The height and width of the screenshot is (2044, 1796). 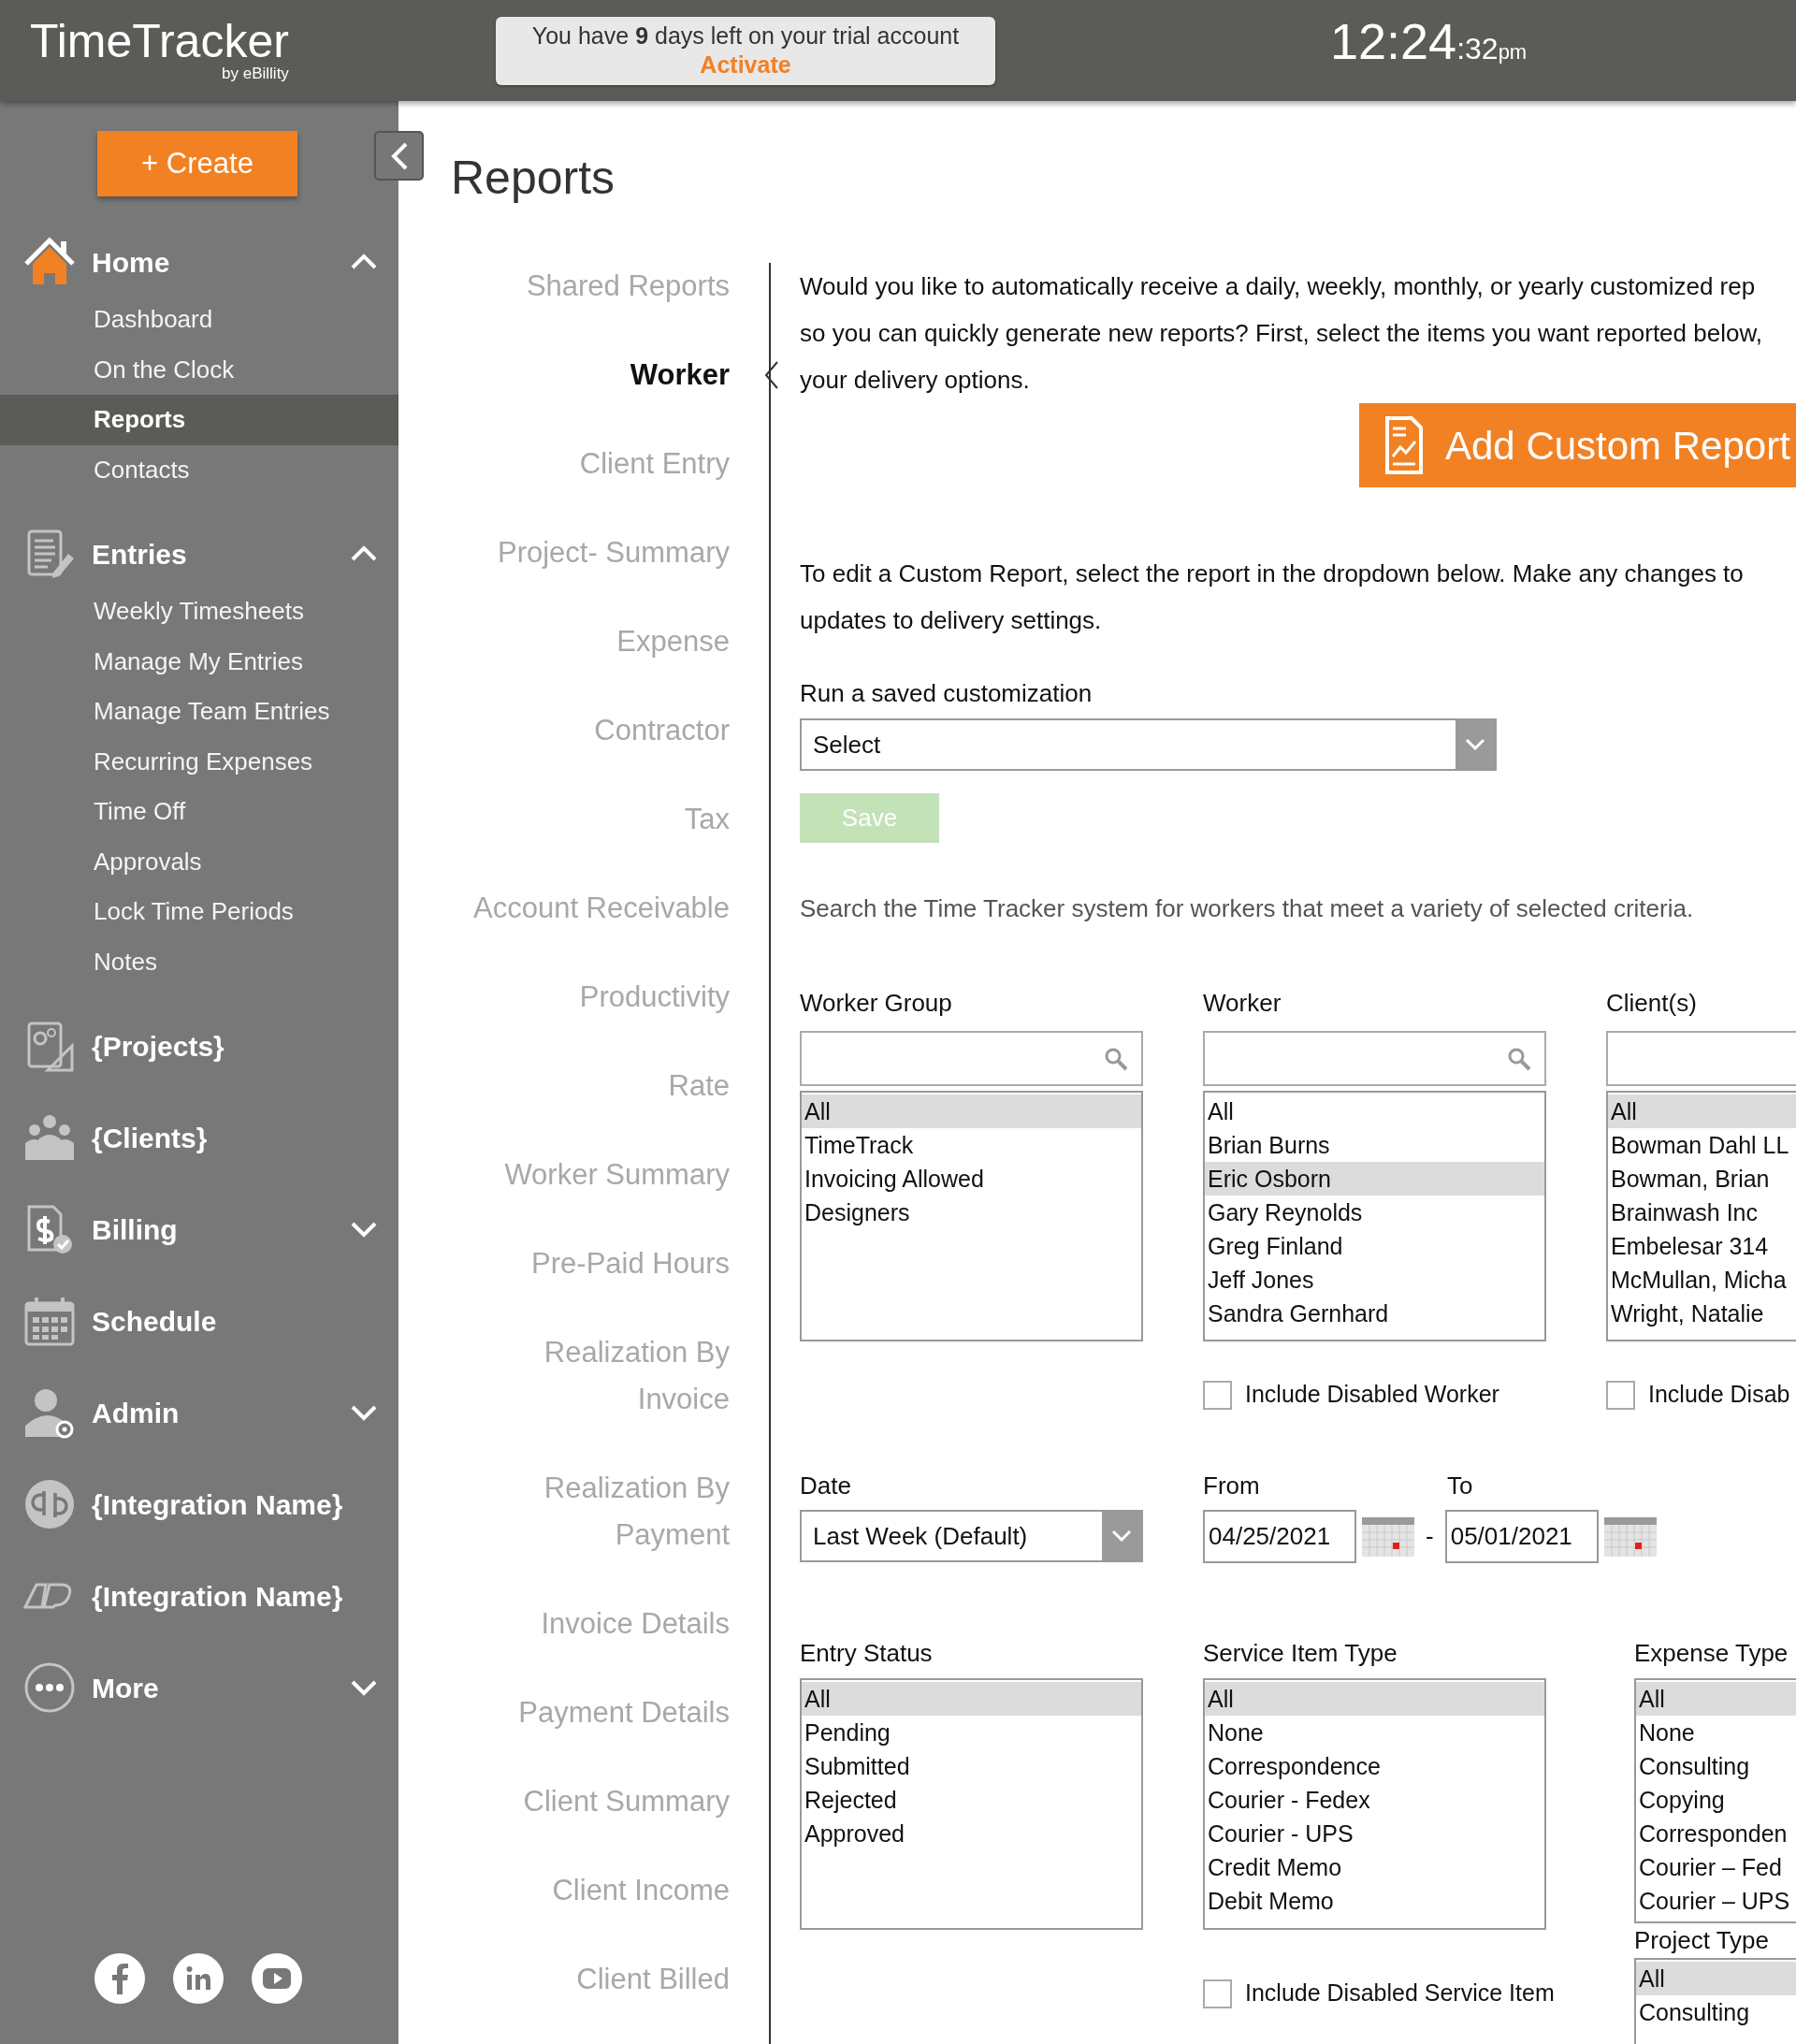 I want to click on list-option: Greg Finland, so click(x=1375, y=1246).